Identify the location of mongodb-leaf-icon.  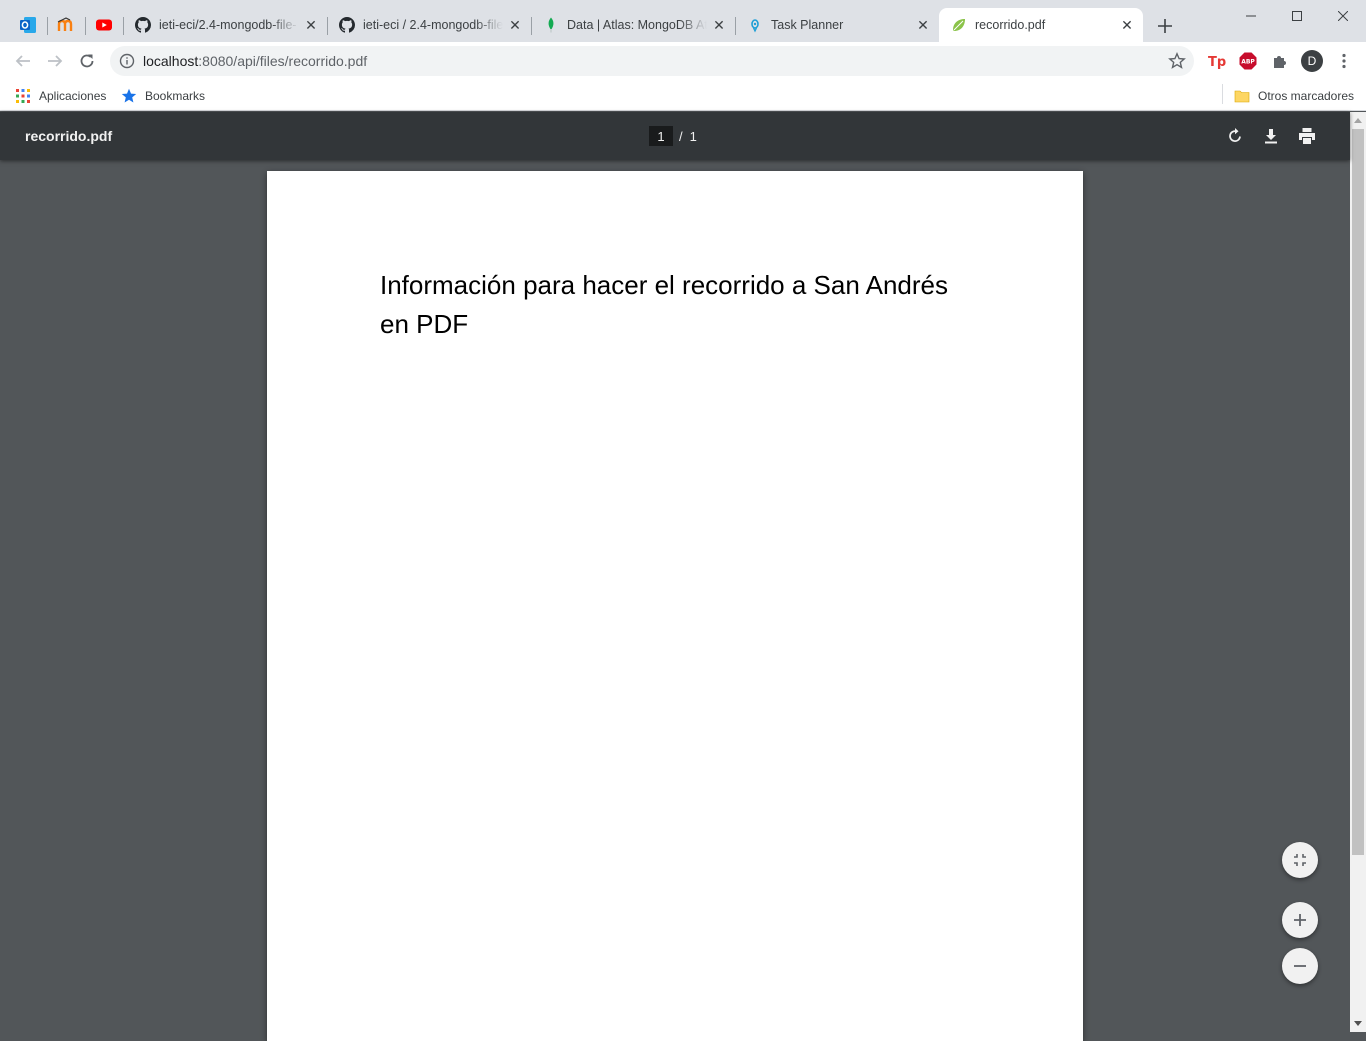
(551, 25).